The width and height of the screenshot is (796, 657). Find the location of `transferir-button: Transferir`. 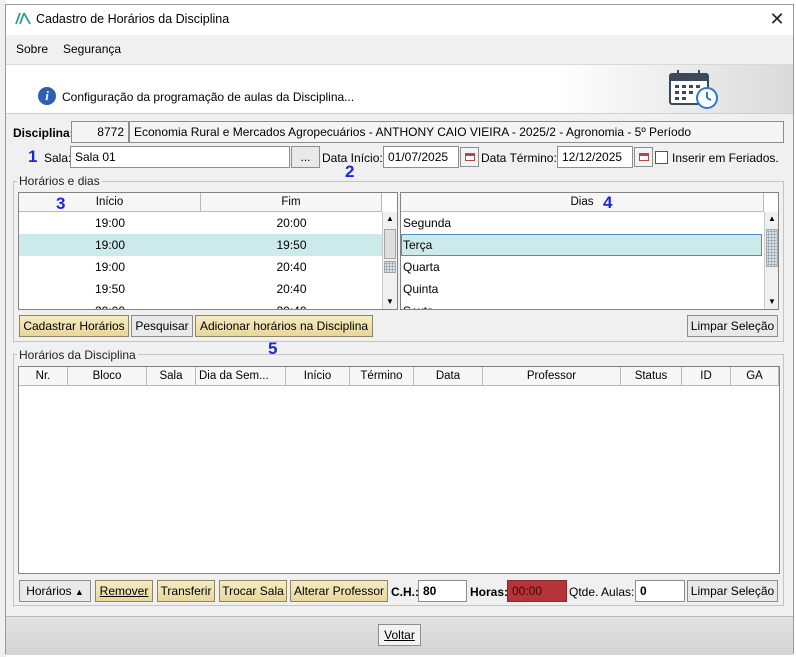

transferir-button: Transferir is located at coordinates (186, 591).